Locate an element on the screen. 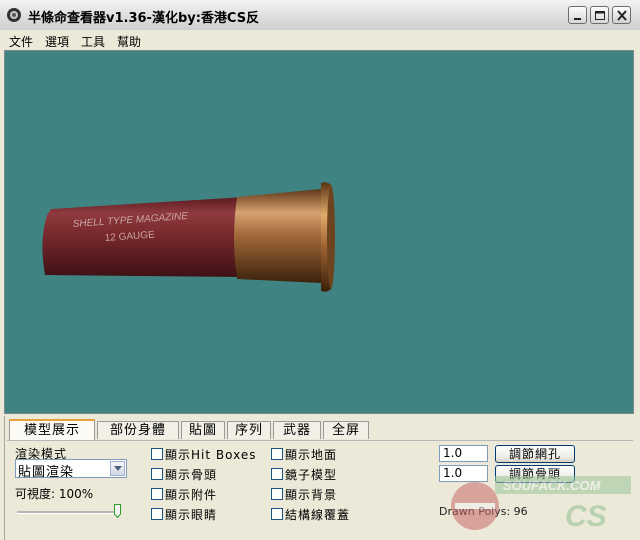  render-mode-value: 貼圖渲染 is located at coordinates (46, 472).